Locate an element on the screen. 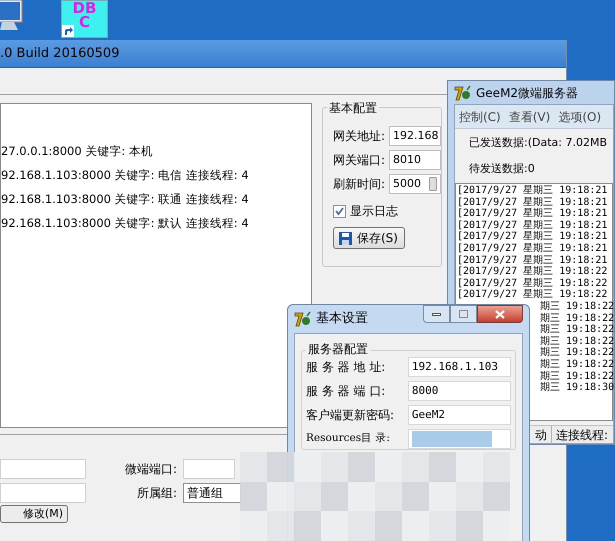 The height and width of the screenshot is (541, 615). log-line: 92.168.1.103:8000 关键字: 电信 连接线程: 4 is located at coordinates (125, 175).